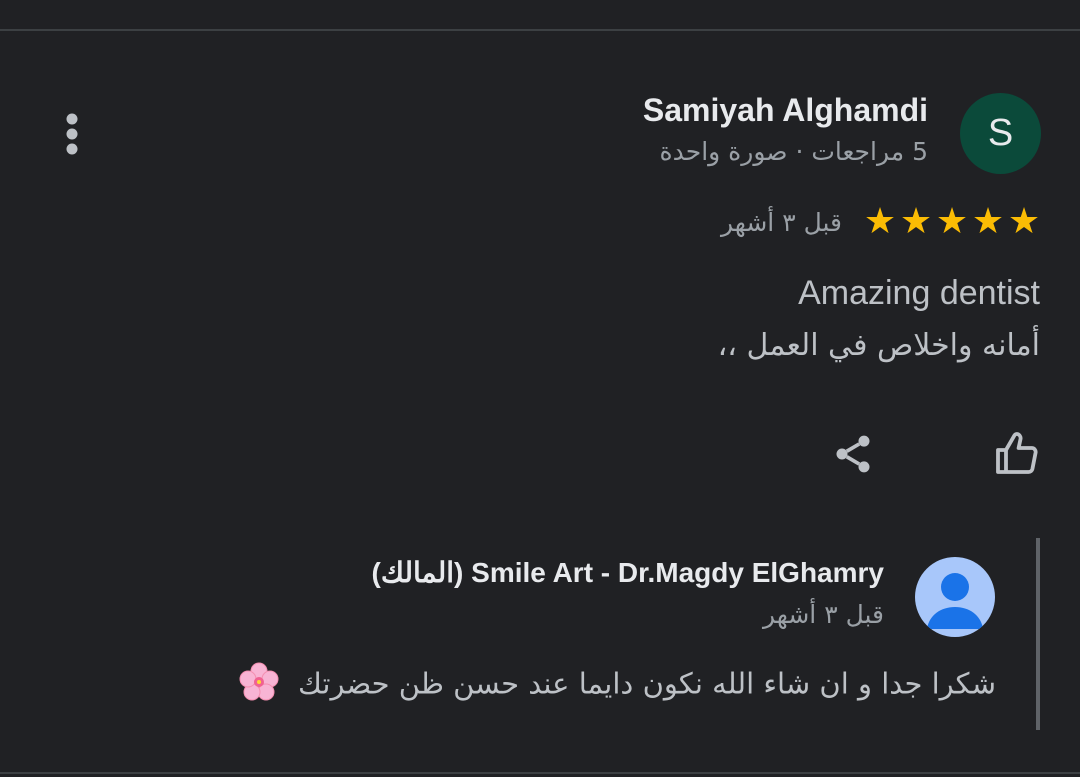  I want to click on review-text-arabic: أمانه واخلاص في العمل ،،, so click(878, 345).